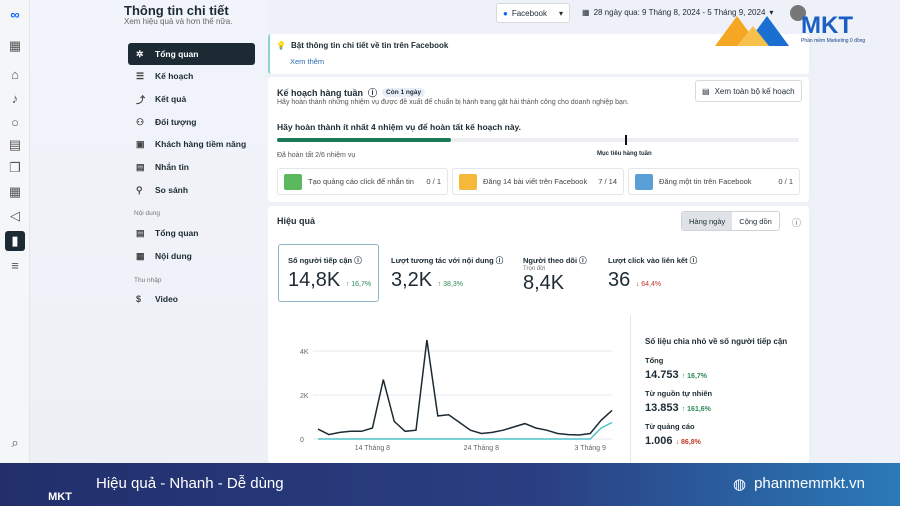 The width and height of the screenshot is (900, 506). I want to click on toggle-daily: Hàng ngày, so click(707, 221).